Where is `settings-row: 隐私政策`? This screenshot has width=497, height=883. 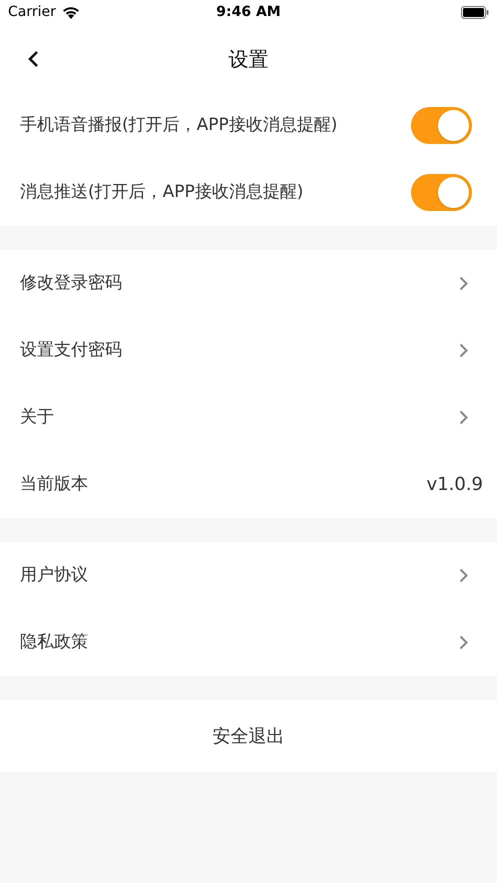
settings-row: 隐私政策 is located at coordinates (248, 642).